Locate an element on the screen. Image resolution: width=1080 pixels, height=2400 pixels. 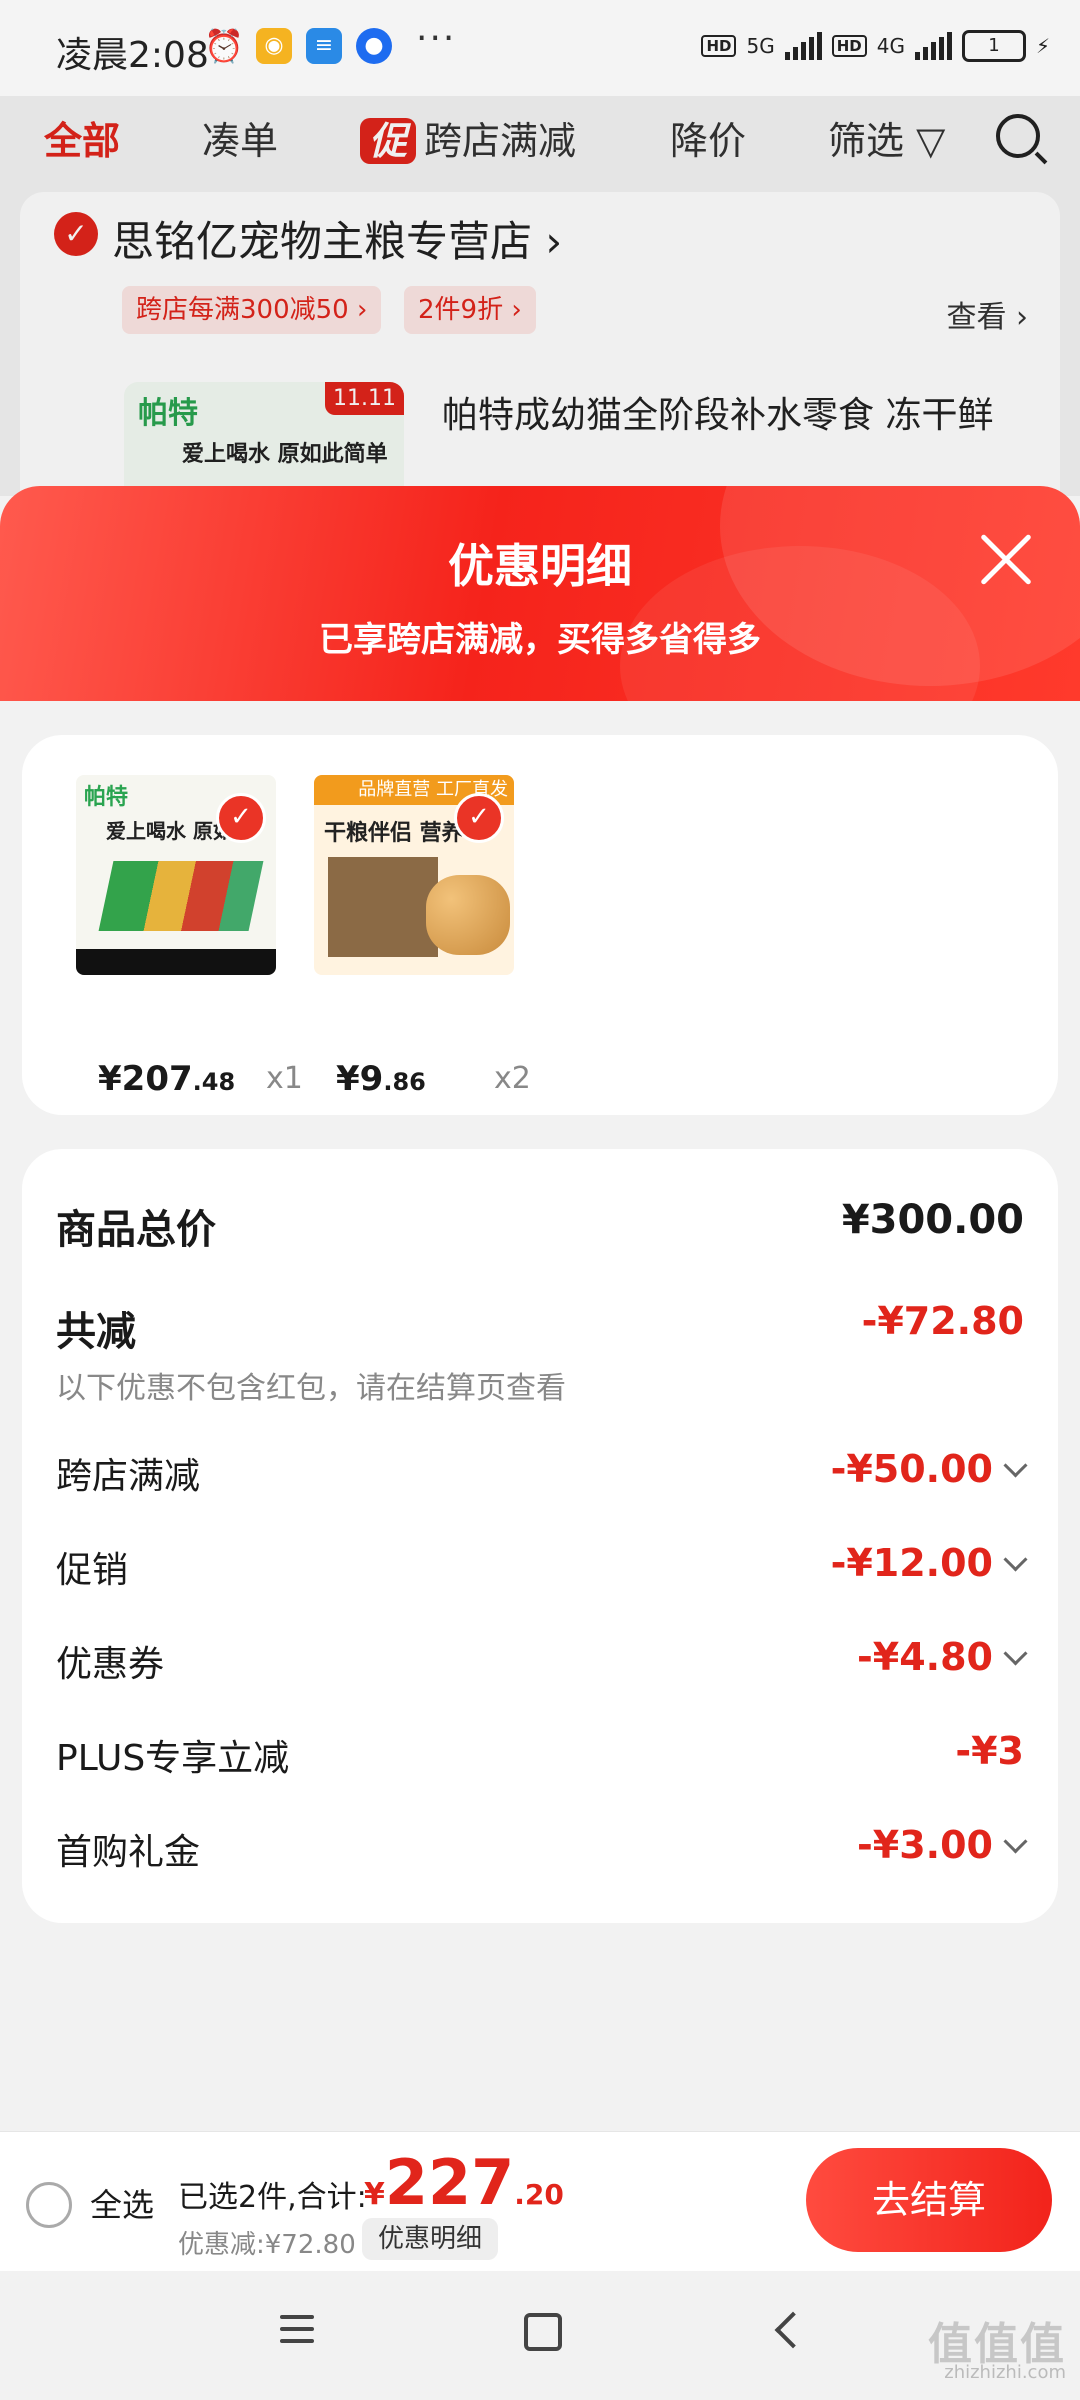
discount-sheet-header: 优惠明细 已享跨店满减，买得多省得多 is located at coordinates (540, 593).